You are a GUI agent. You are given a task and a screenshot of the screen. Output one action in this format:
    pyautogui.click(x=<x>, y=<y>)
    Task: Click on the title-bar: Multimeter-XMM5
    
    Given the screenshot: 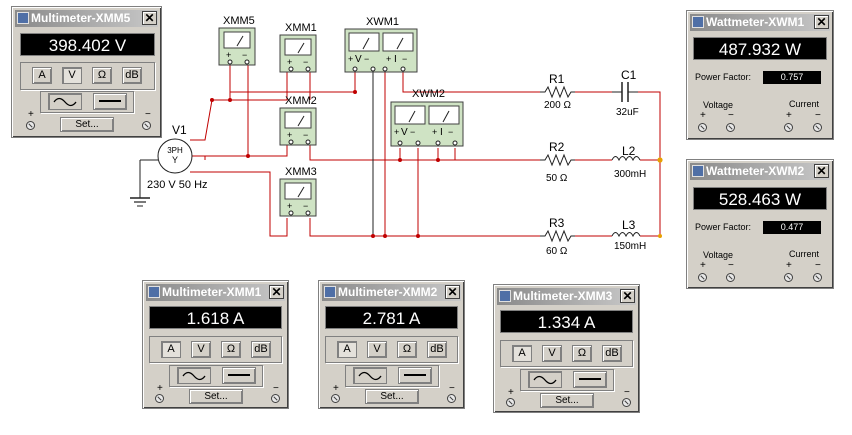 What is the action you would take?
    pyautogui.click(x=86, y=18)
    